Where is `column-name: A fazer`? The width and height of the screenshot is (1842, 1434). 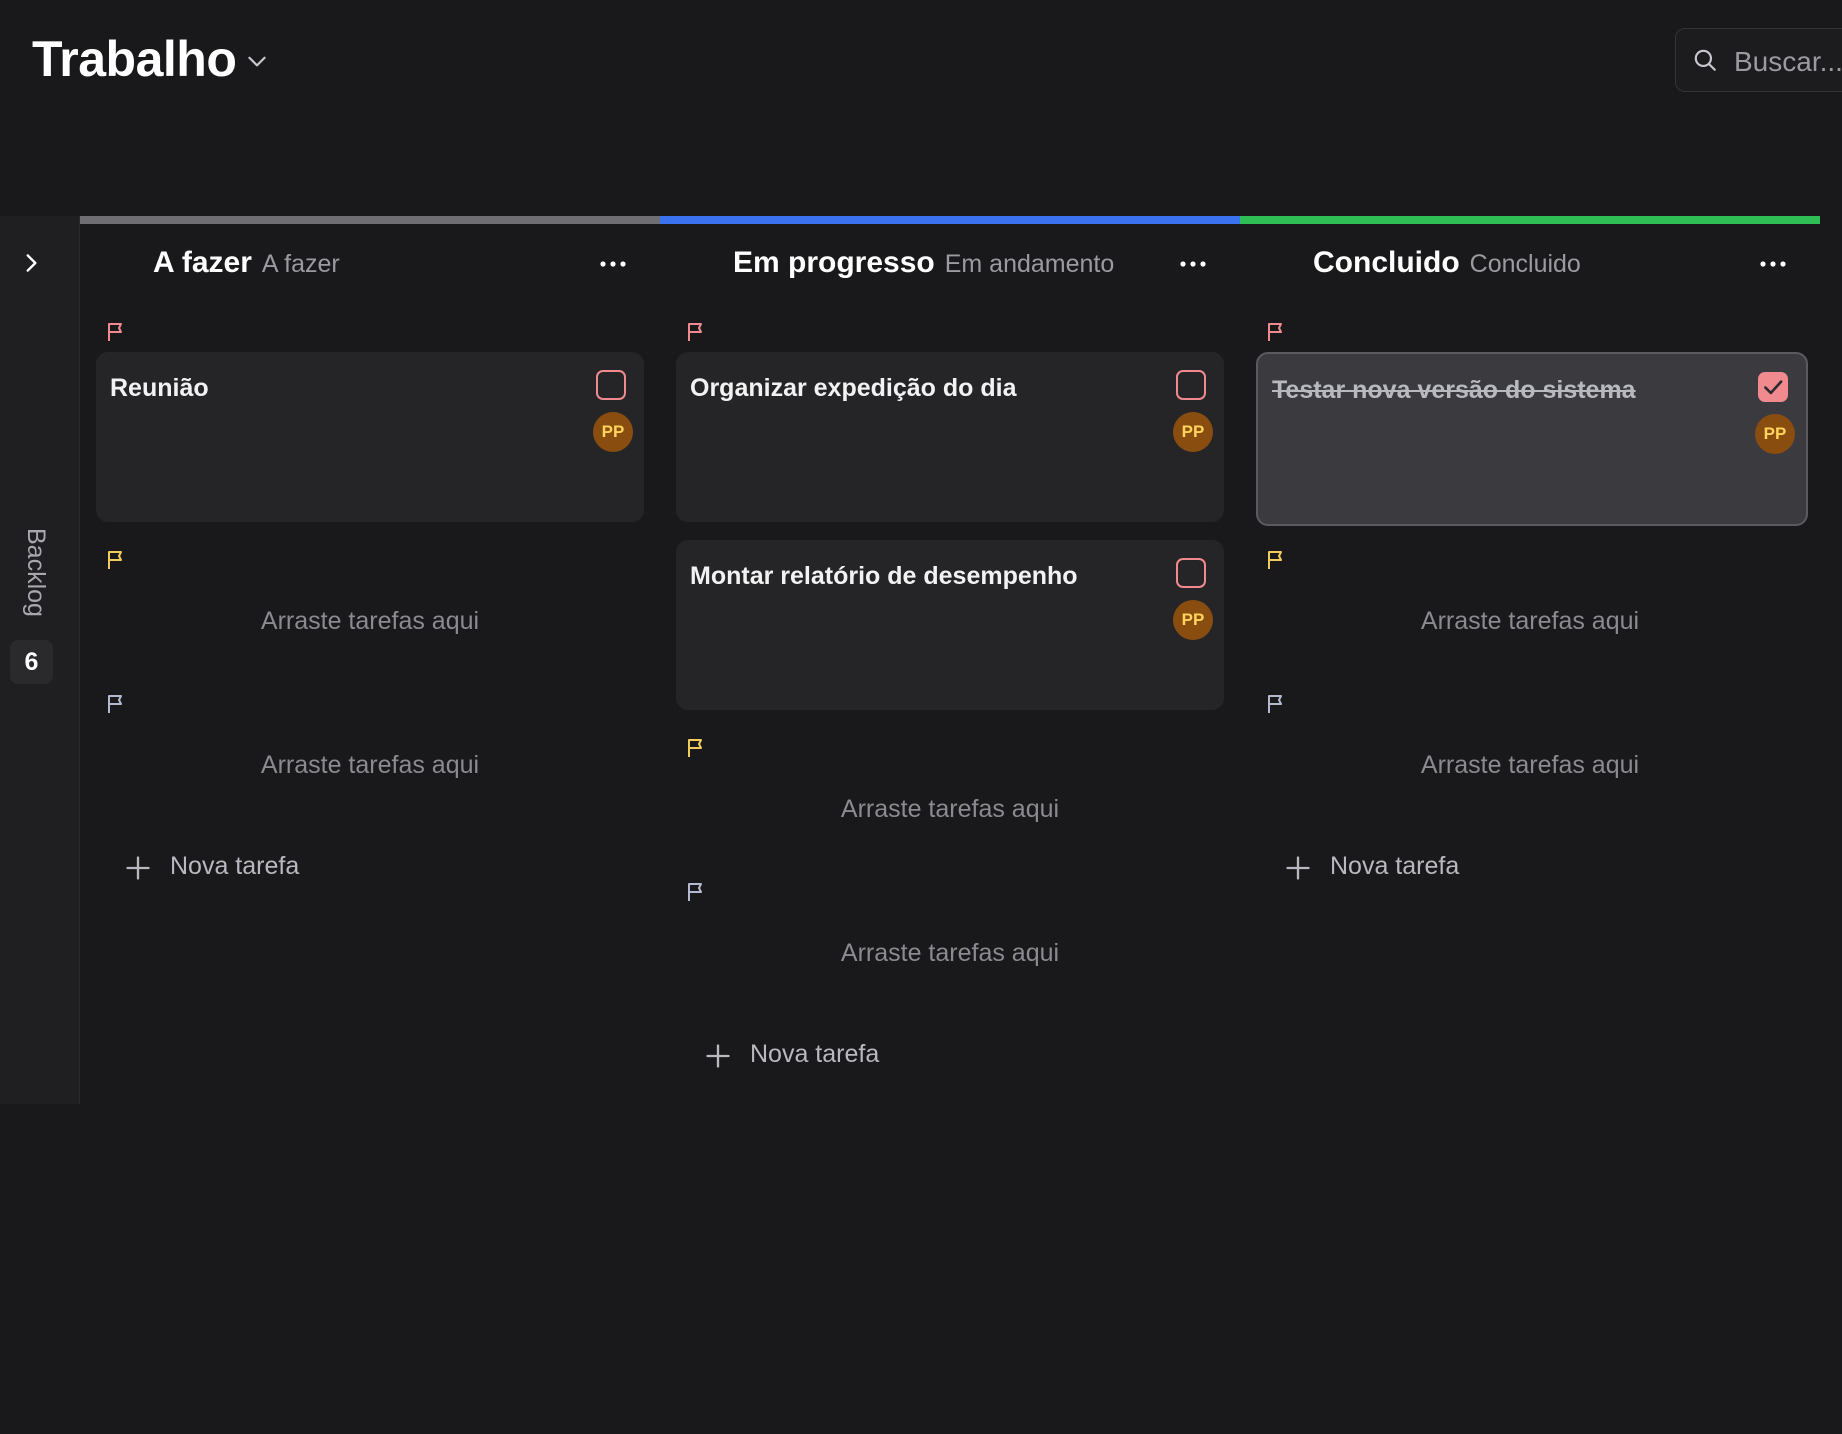
column-name: A fazer is located at coordinates (202, 262).